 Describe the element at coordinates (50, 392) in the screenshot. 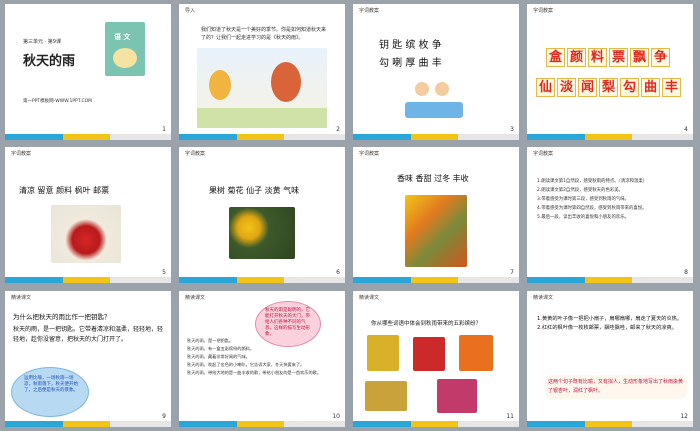

I see `annotation-bubble: 运用比喻，一场秋雨一场凉，秋雨落下，秋天便开始了，之后便是秋天的景象。` at that location.